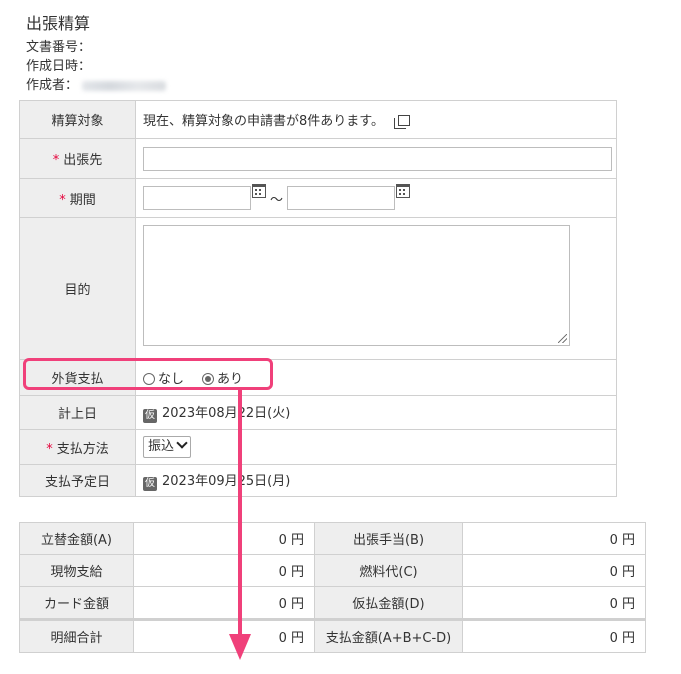 This screenshot has width=681, height=674. Describe the element at coordinates (208, 379) in the screenshot. I see `radio-yes` at that location.